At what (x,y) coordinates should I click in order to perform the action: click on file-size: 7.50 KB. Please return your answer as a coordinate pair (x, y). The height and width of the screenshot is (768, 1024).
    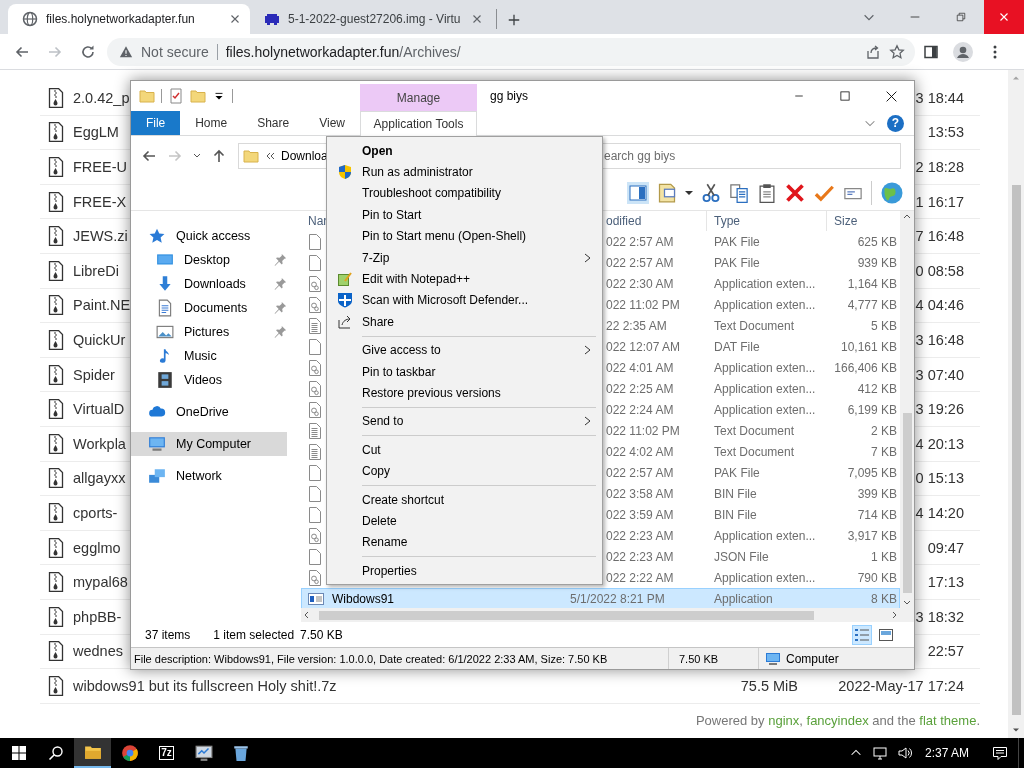
    Looking at the image, I should click on (699, 658).